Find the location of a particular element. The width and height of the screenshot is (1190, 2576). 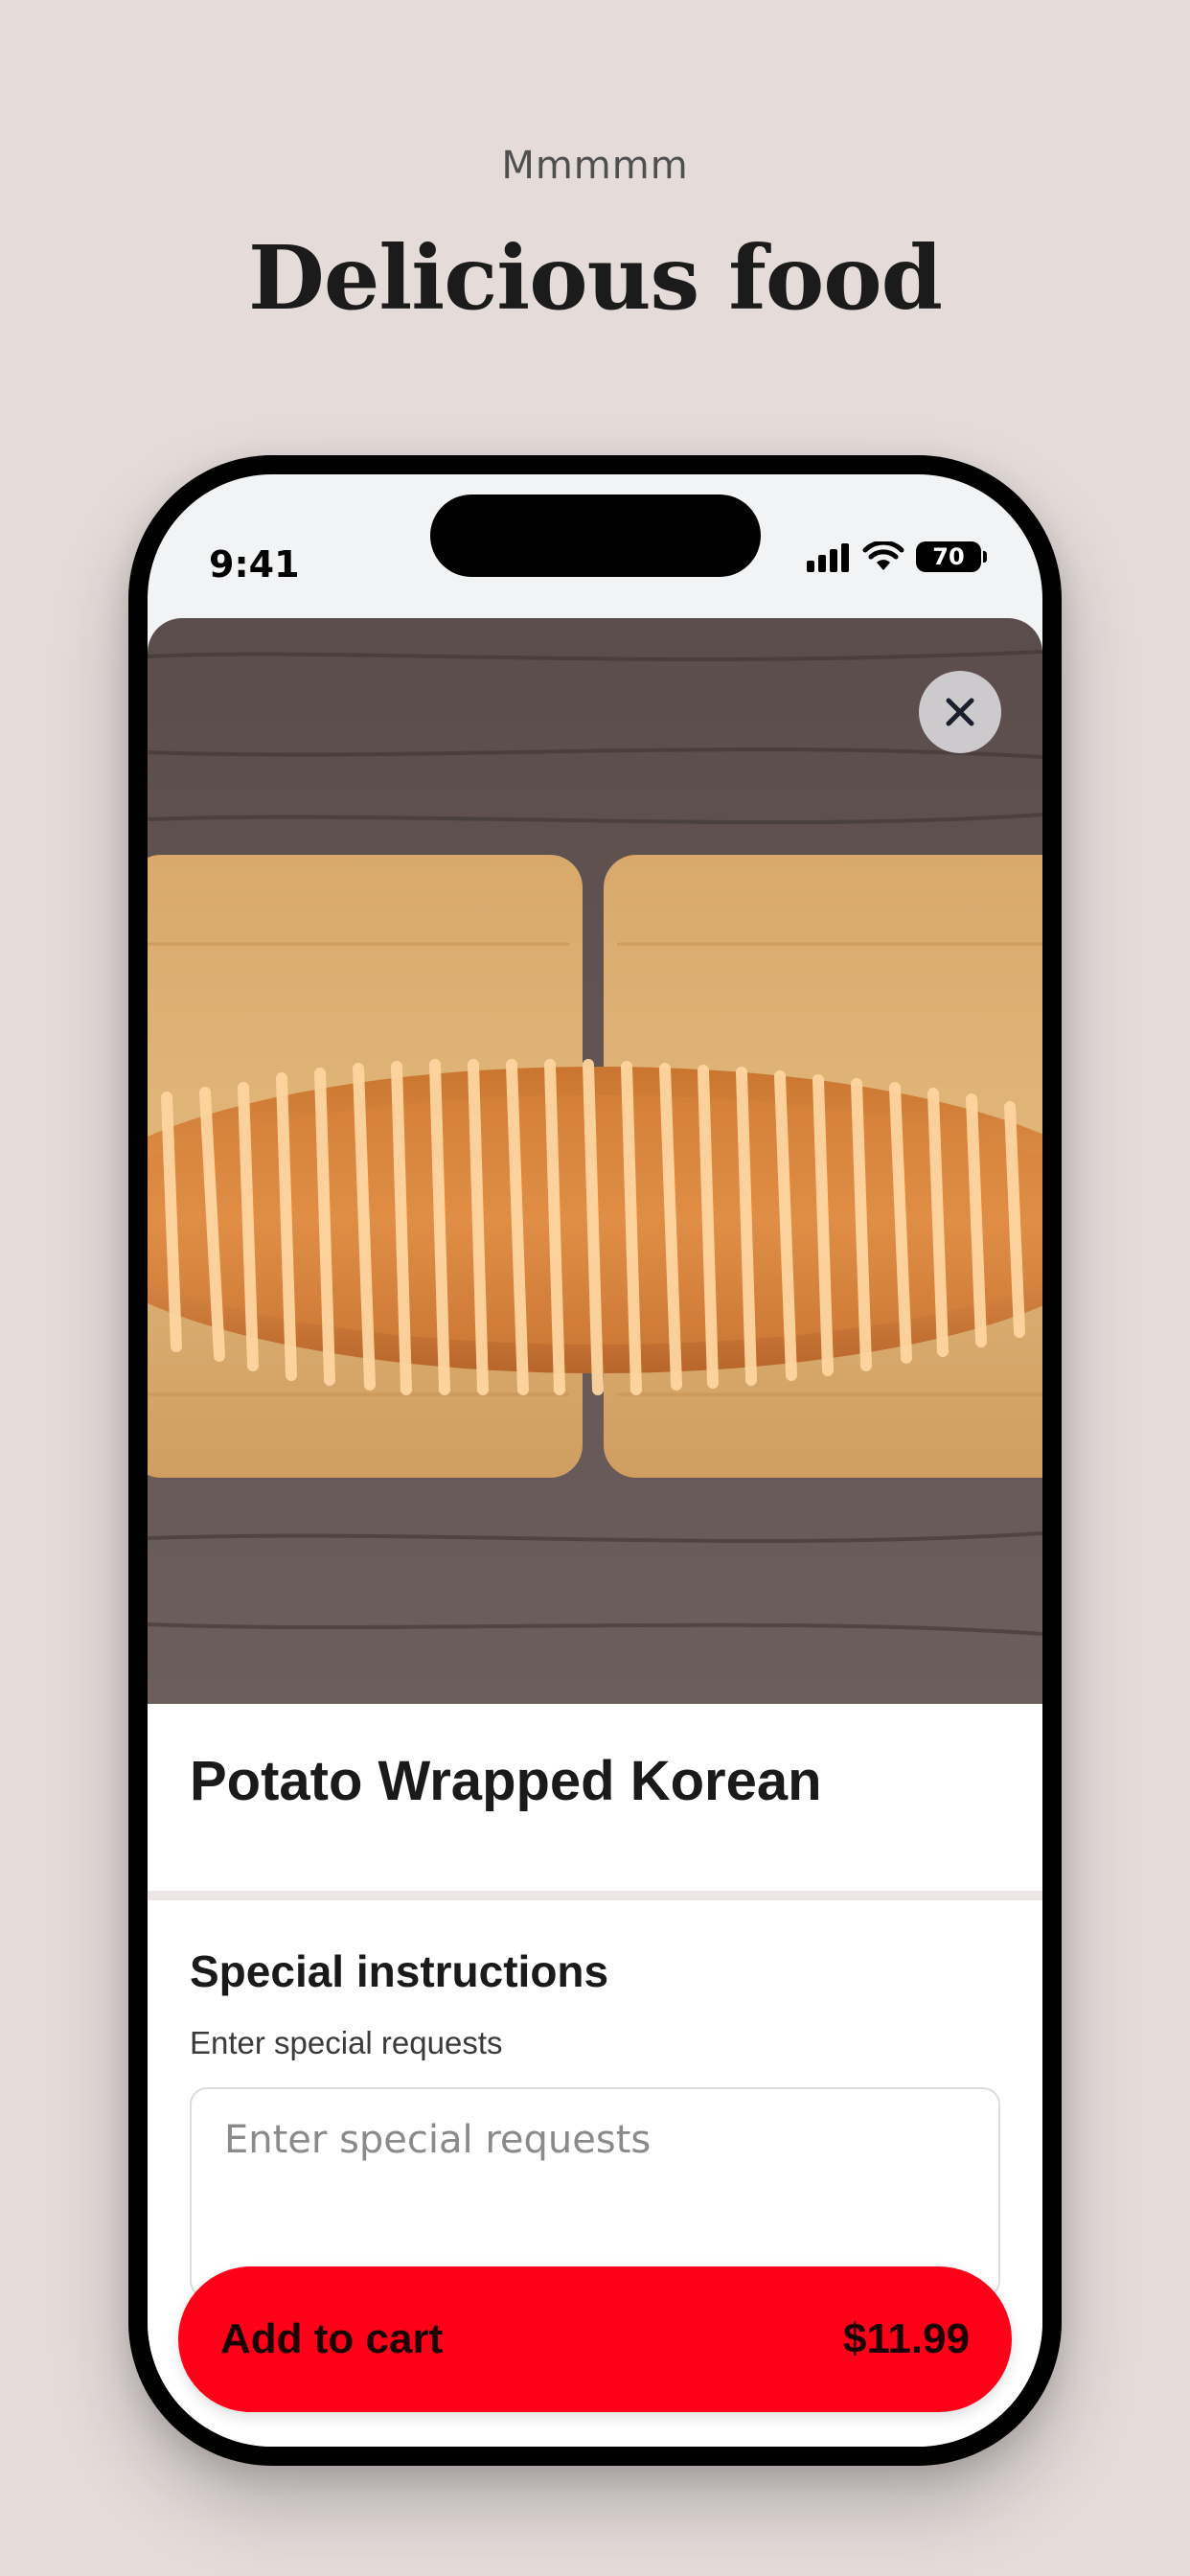

close-button is located at coordinates (960, 712).